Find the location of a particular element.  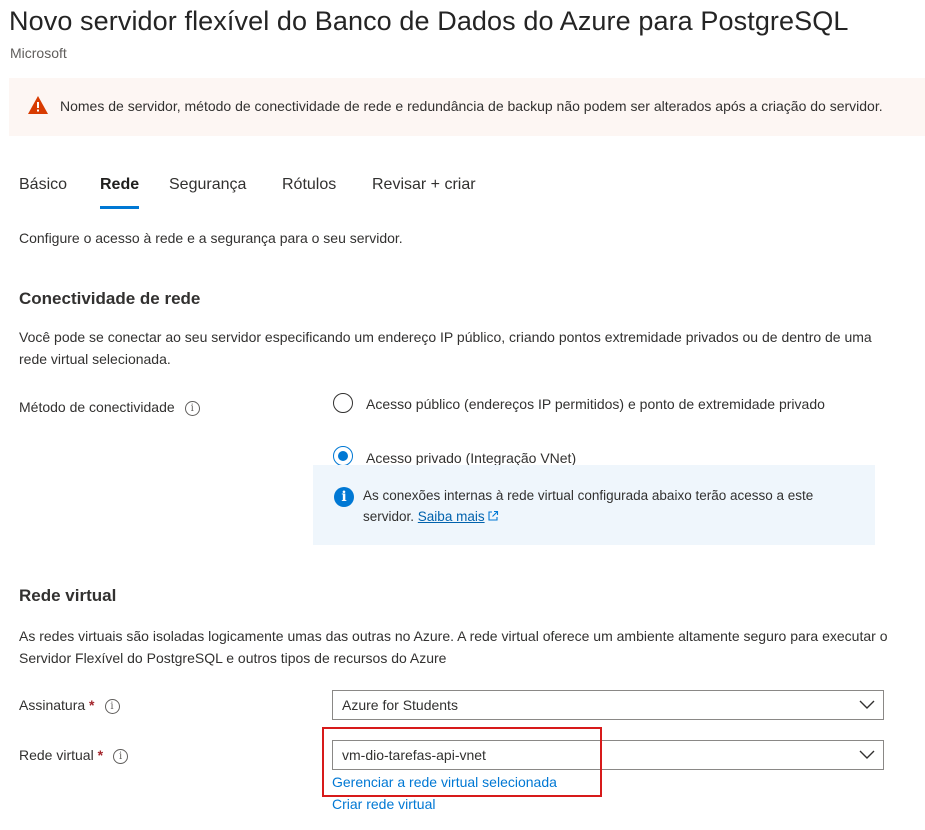

connectivity-method-label: Método de conectividade i is located at coordinates (109, 407).